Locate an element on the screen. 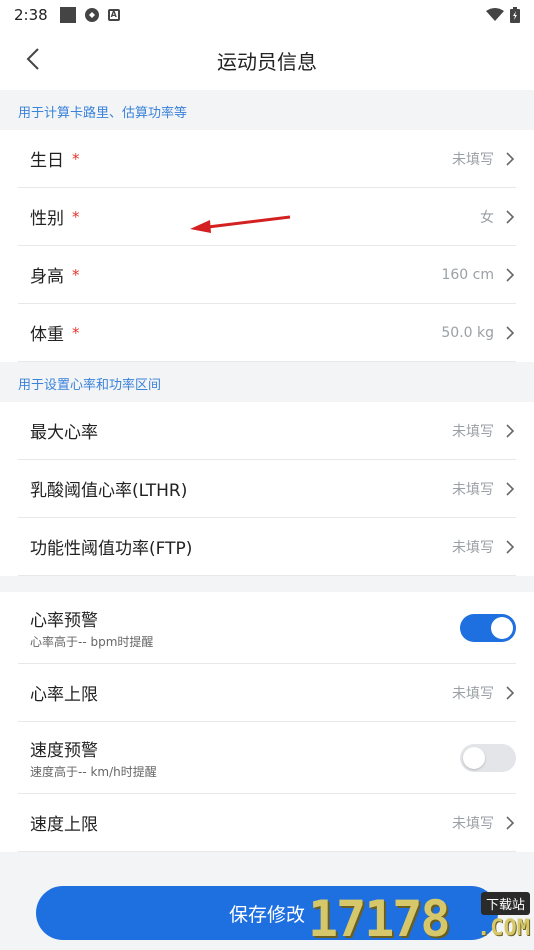 The height and width of the screenshot is (950, 534). back-button is located at coordinates (33, 59).